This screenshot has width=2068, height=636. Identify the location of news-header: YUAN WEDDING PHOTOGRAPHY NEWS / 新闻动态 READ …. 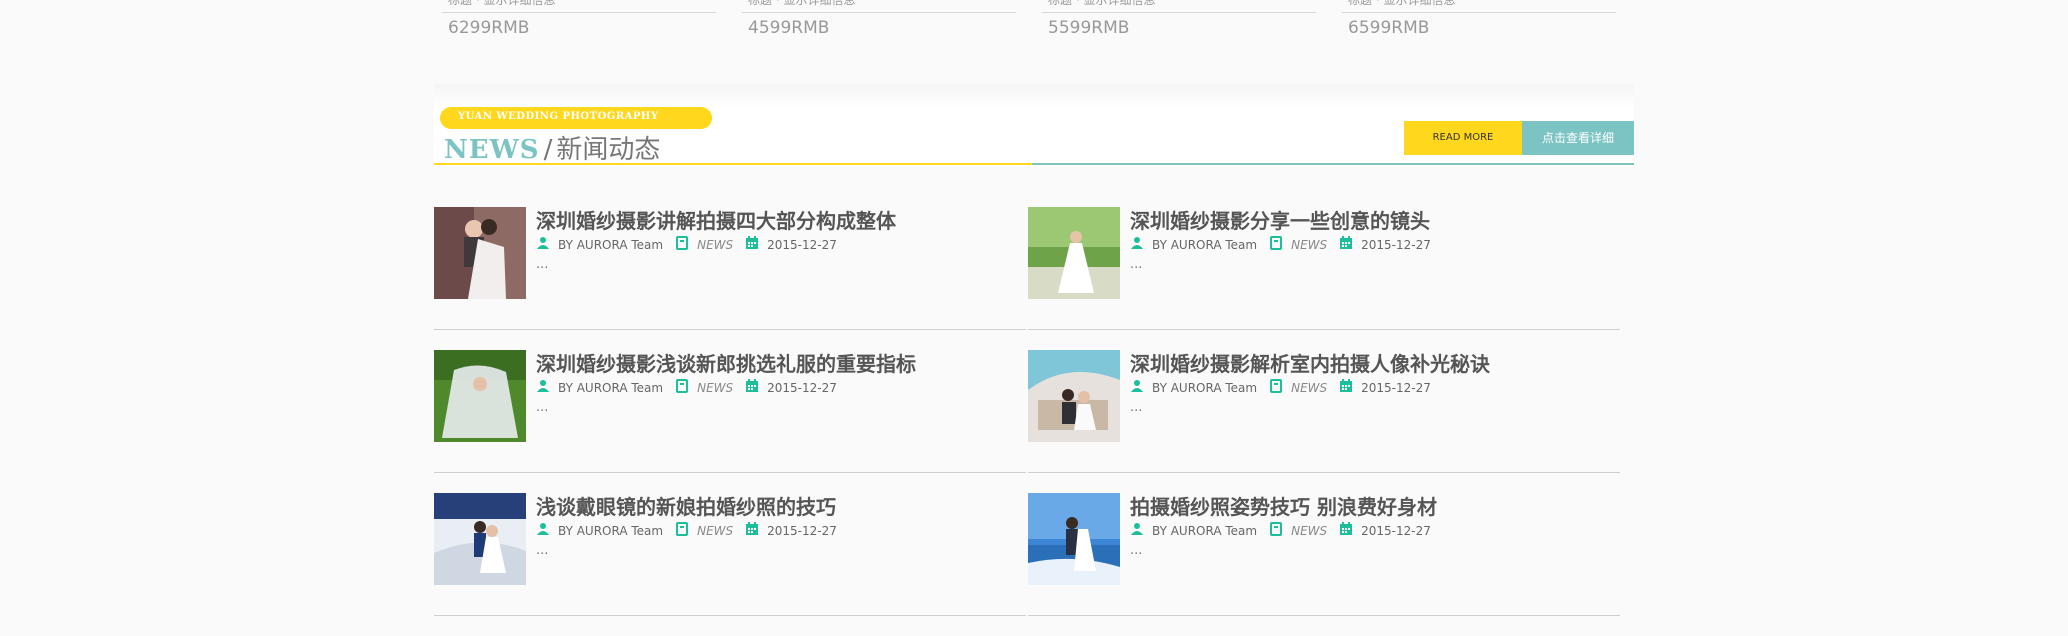
(1034, 125).